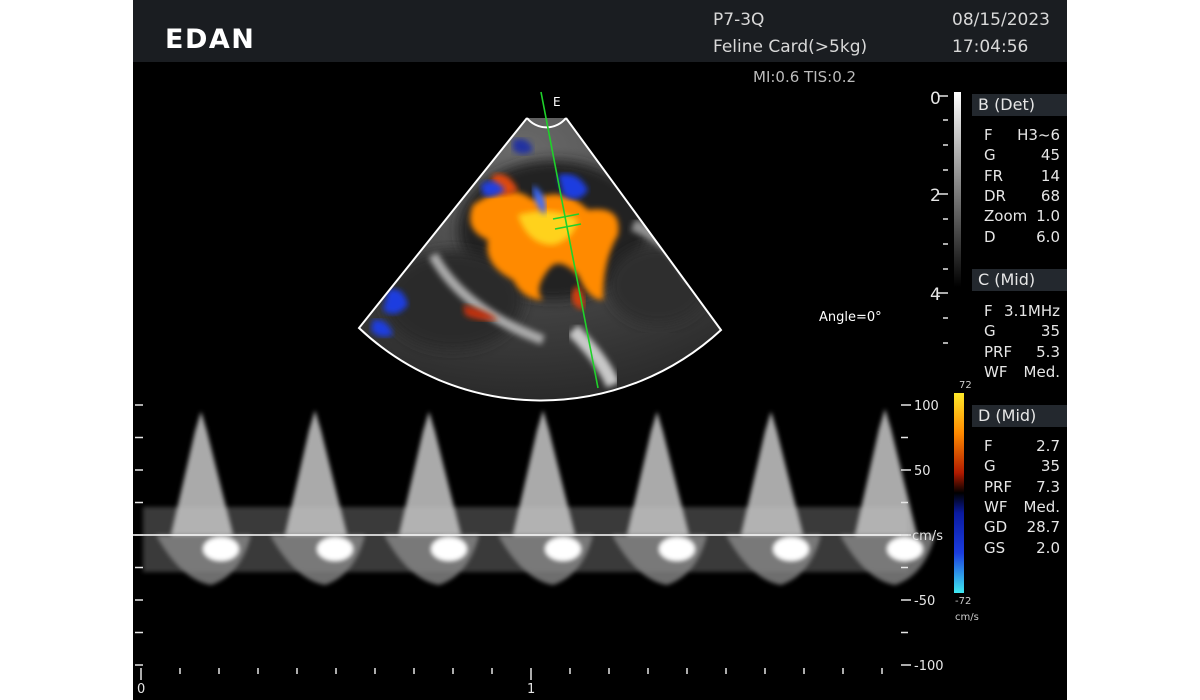  What do you see at coordinates (926, 406) in the screenshot?
I see `velocity-scale-label: 100` at bounding box center [926, 406].